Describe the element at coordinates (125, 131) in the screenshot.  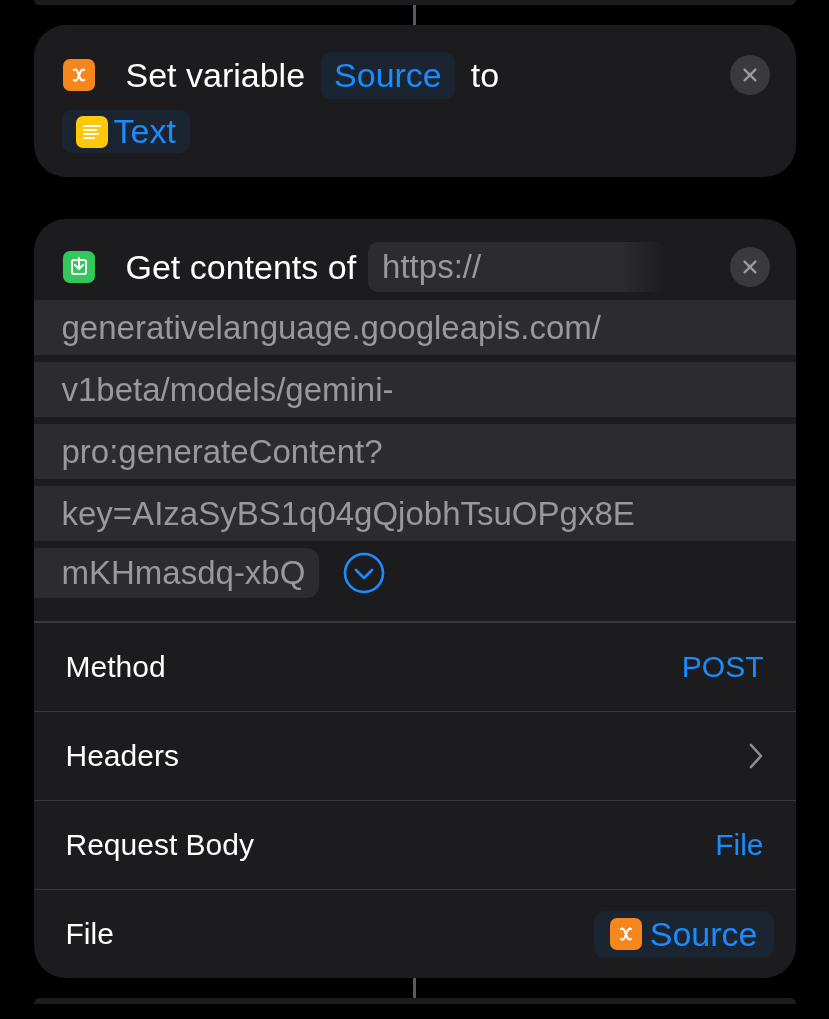
I see `text-token: Text` at that location.